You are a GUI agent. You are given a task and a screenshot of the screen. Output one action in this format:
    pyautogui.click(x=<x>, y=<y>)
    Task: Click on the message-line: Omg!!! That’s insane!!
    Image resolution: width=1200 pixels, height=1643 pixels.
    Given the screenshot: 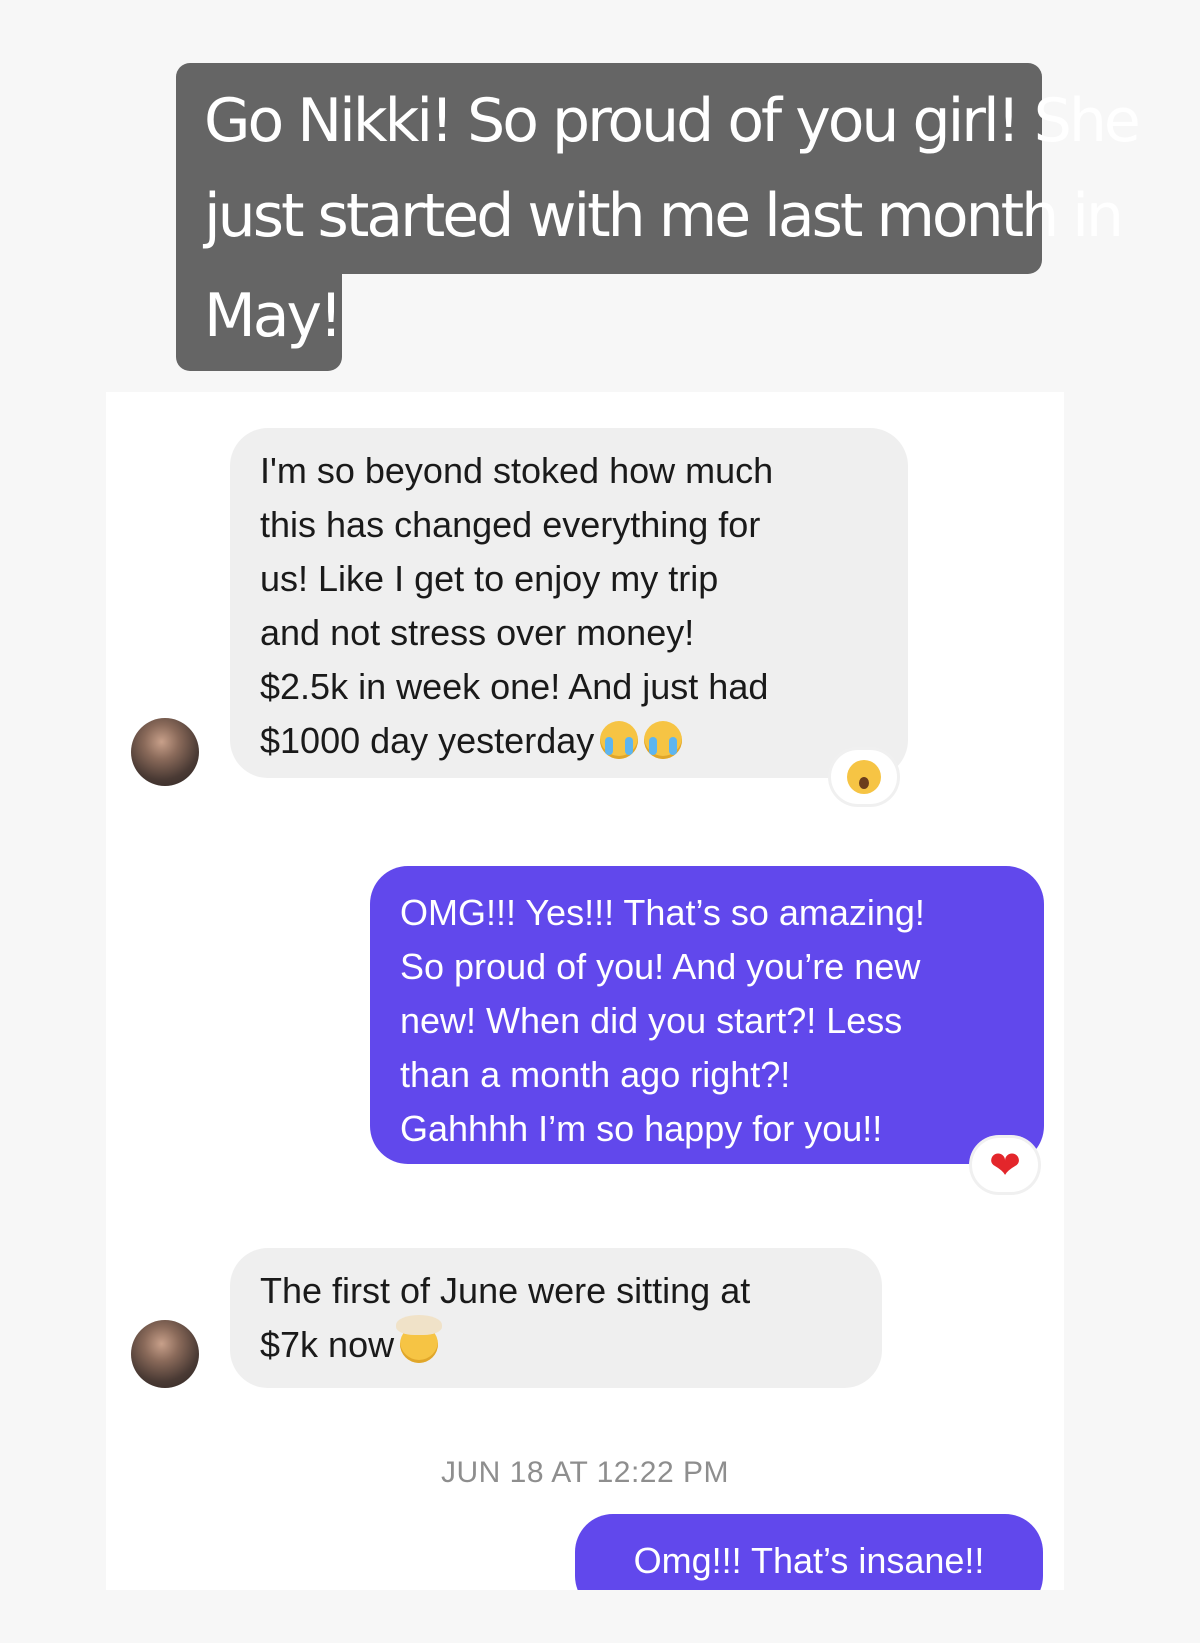 What is the action you would take?
    pyautogui.click(x=809, y=1560)
    